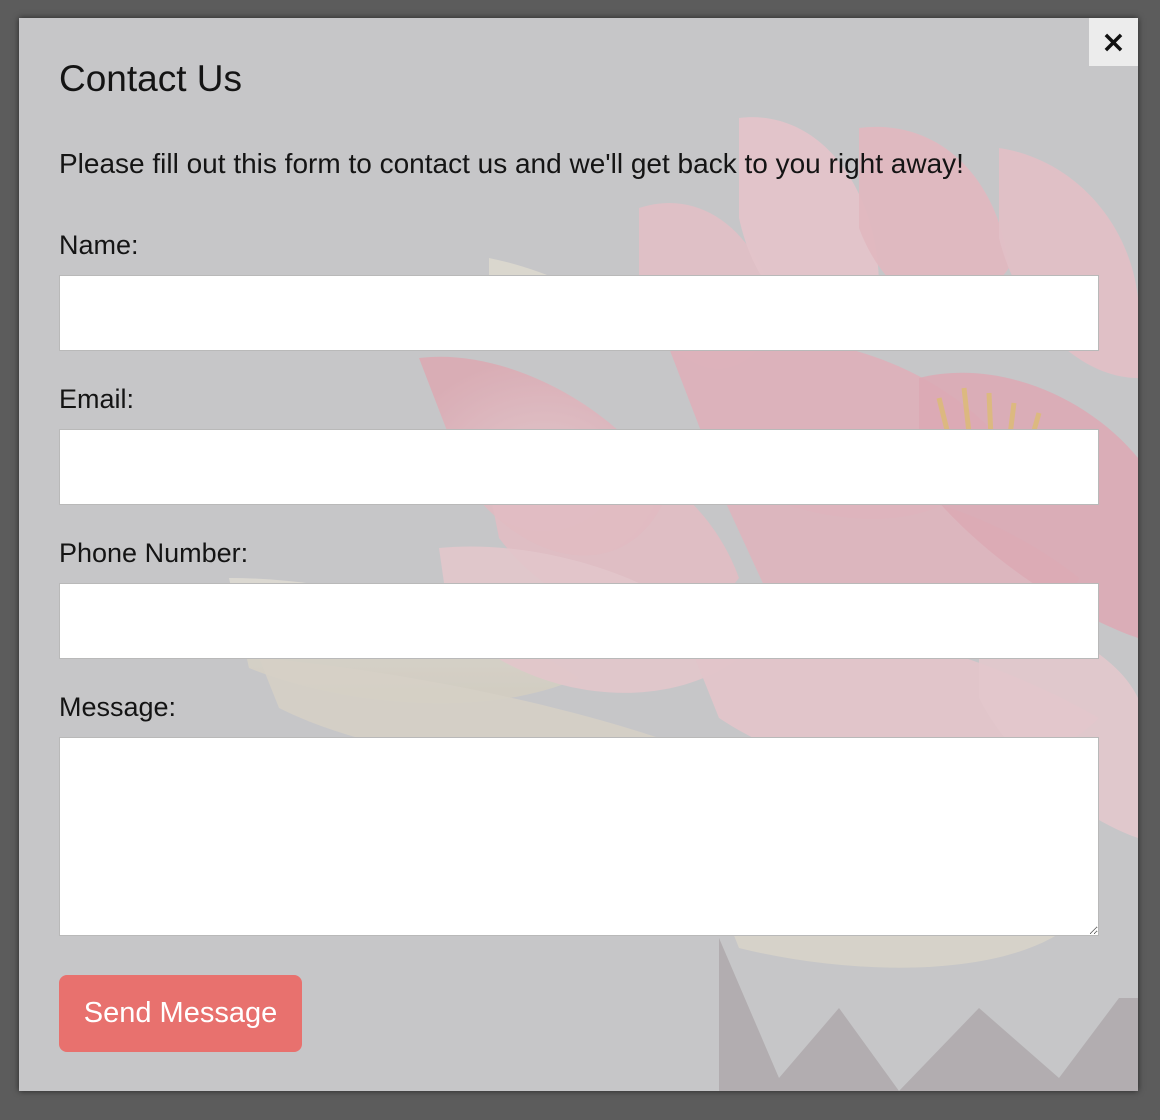  Describe the element at coordinates (180, 1013) in the screenshot. I see `send-message-button: Send Message` at that location.